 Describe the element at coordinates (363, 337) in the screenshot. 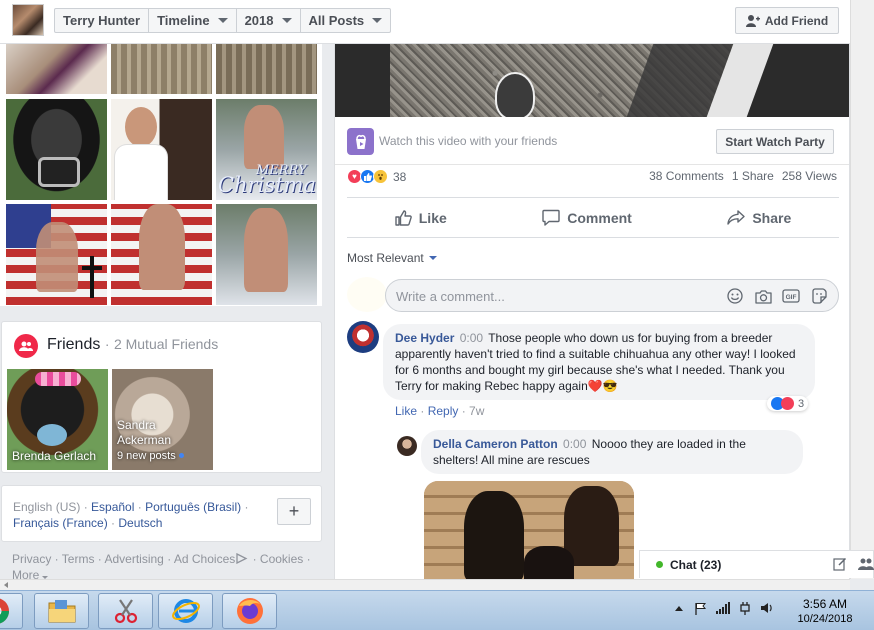

I see `commenter-avatar` at that location.